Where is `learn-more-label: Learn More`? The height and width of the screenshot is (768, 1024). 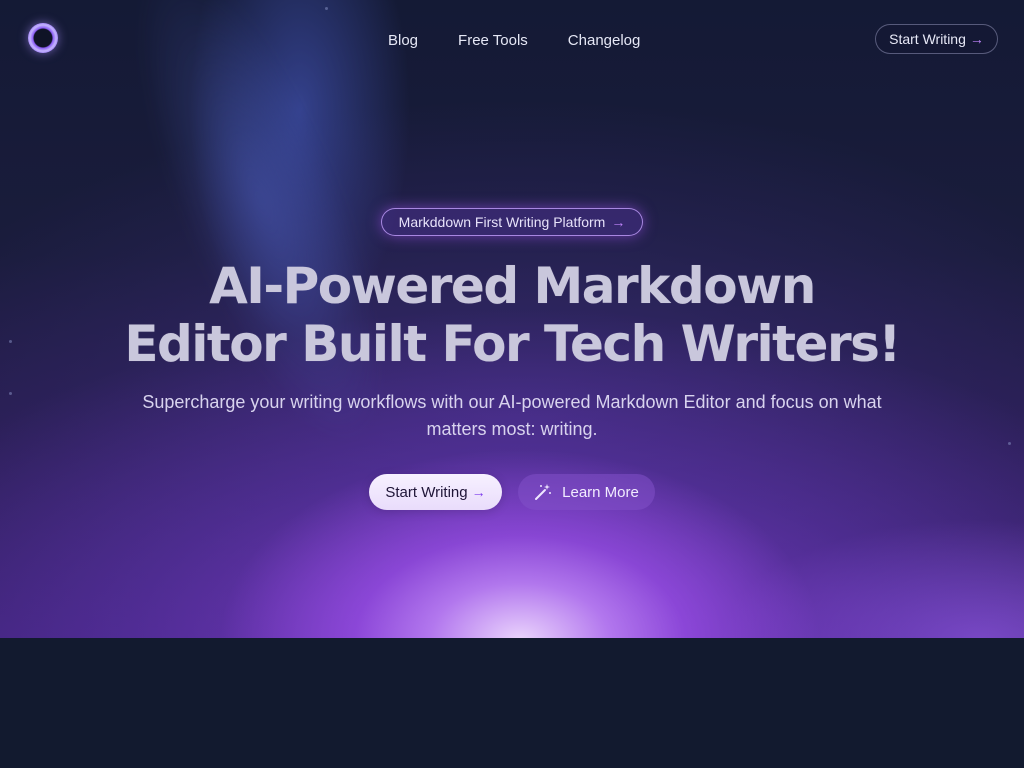 learn-more-label: Learn More is located at coordinates (600, 492).